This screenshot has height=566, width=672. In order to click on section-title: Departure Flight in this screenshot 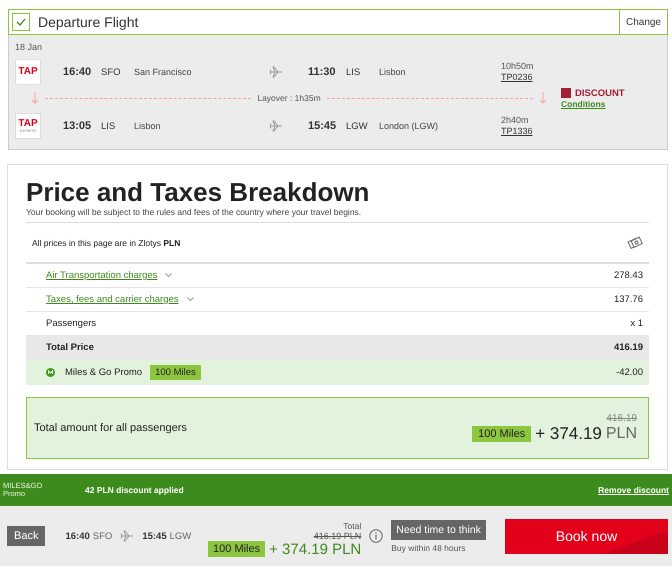, I will do `click(88, 22)`.